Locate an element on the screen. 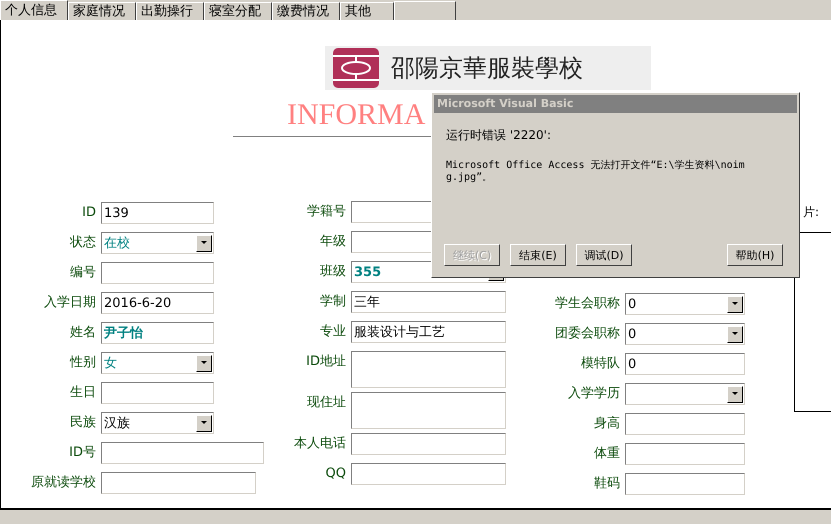 The image size is (831, 524). field-label: 民族 is located at coordinates (83, 423).